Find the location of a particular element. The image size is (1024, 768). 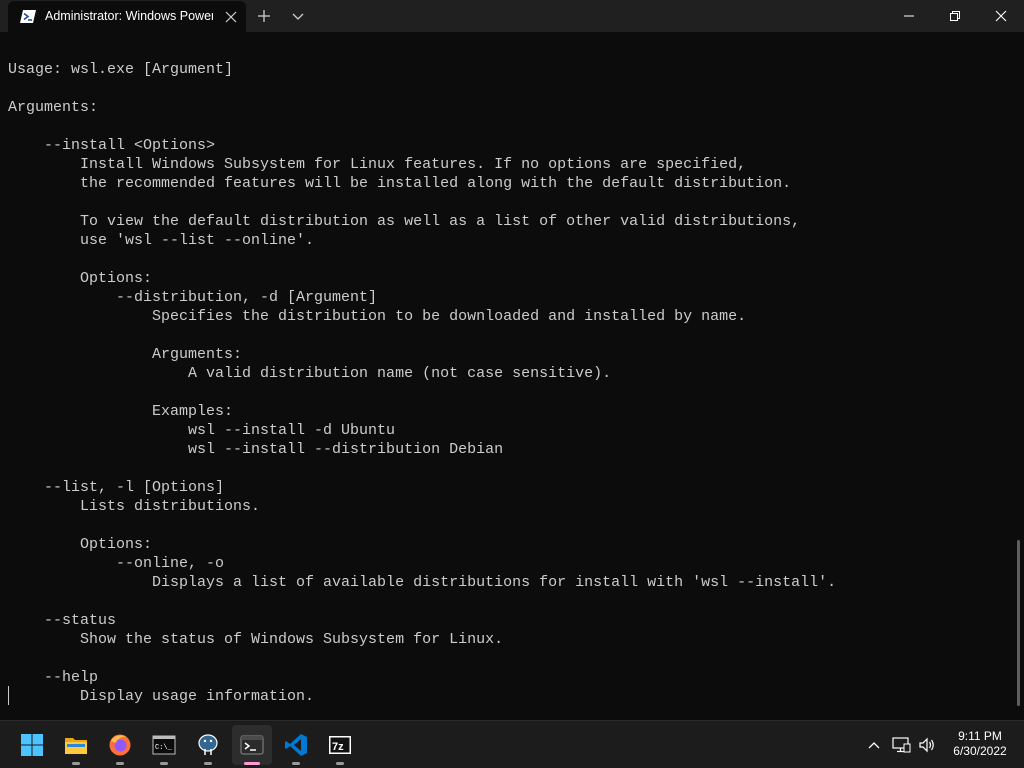

terminal-icon is located at coordinates (252, 745).